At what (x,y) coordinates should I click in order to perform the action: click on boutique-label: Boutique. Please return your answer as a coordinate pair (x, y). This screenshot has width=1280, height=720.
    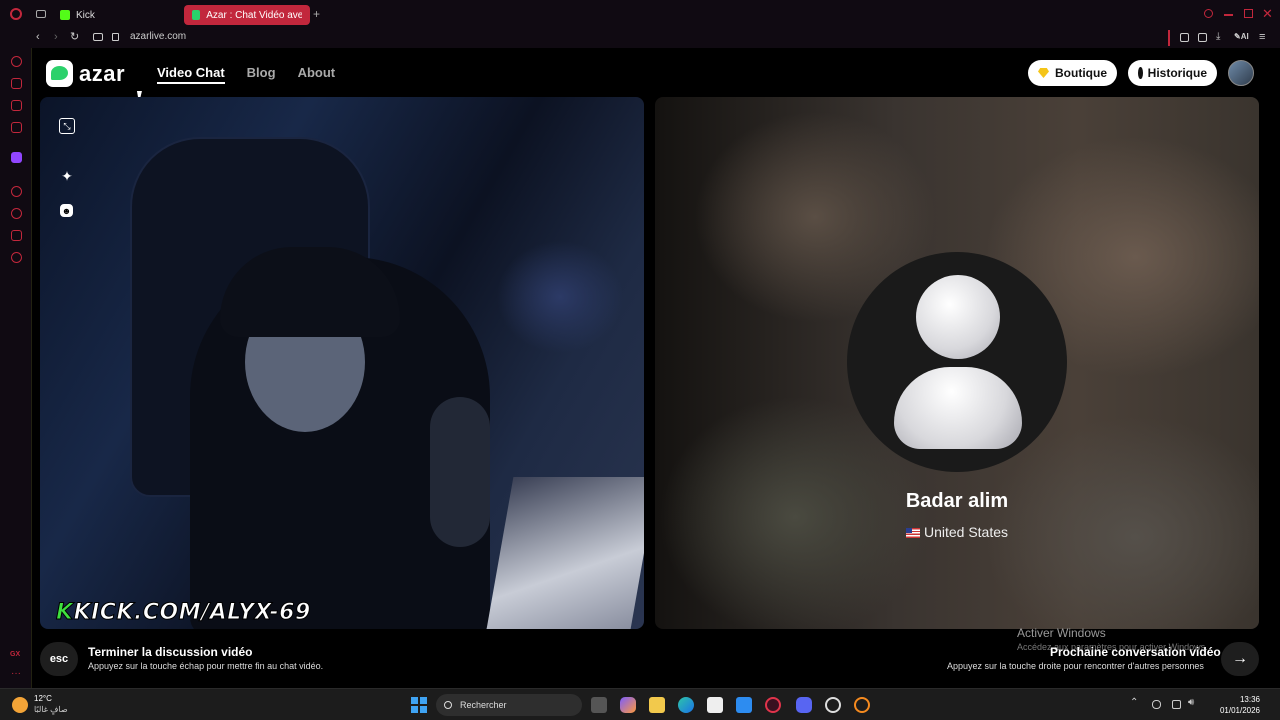
    Looking at the image, I should click on (1081, 73).